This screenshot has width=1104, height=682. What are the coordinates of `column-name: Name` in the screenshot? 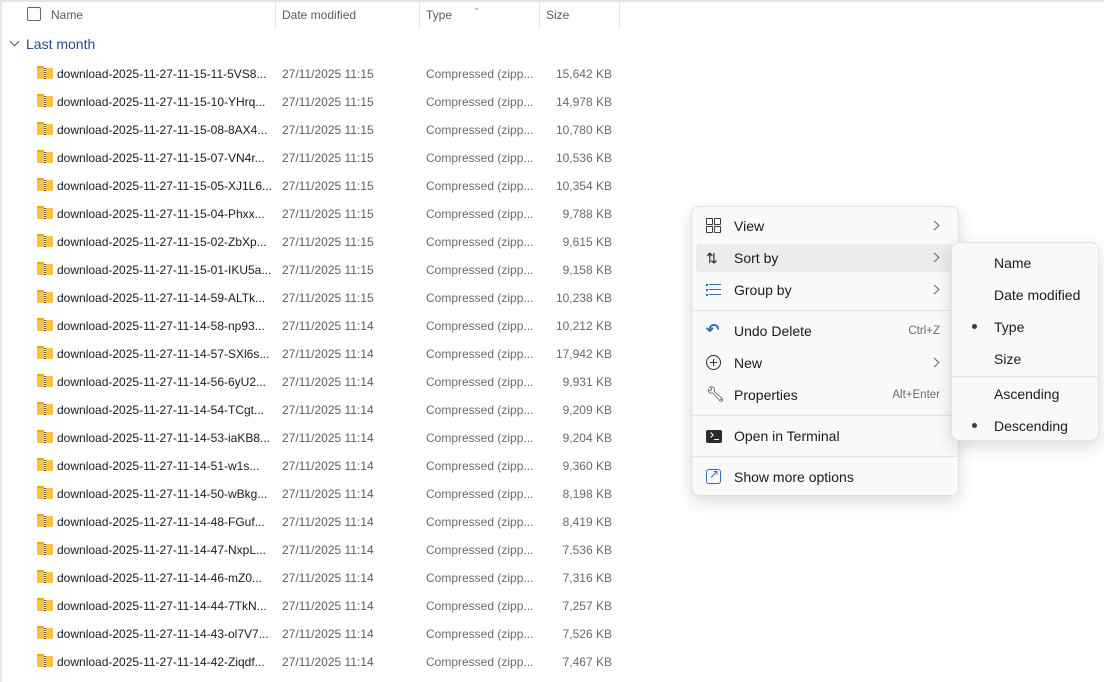 It's located at (67, 15).